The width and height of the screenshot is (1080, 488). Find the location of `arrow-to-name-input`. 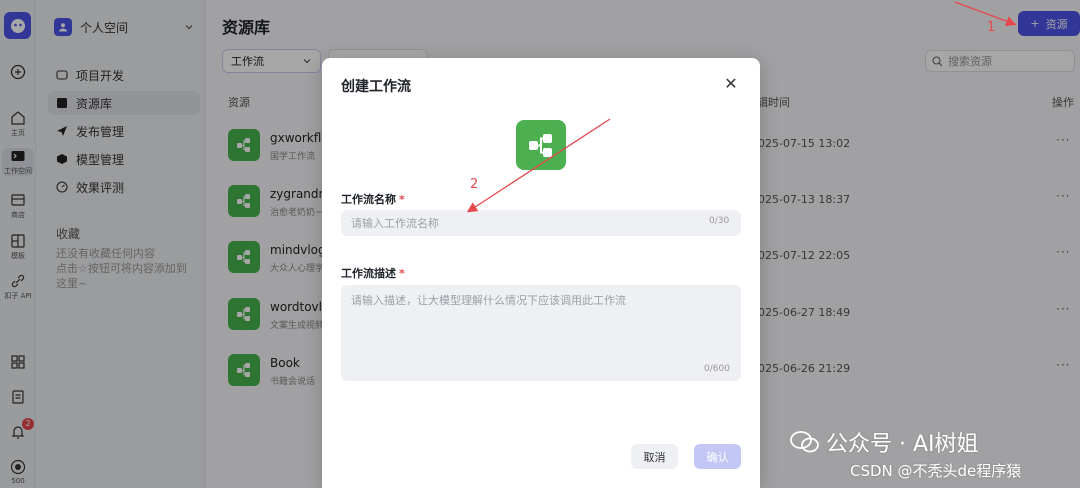

arrow-to-name-input is located at coordinates (538, 165).